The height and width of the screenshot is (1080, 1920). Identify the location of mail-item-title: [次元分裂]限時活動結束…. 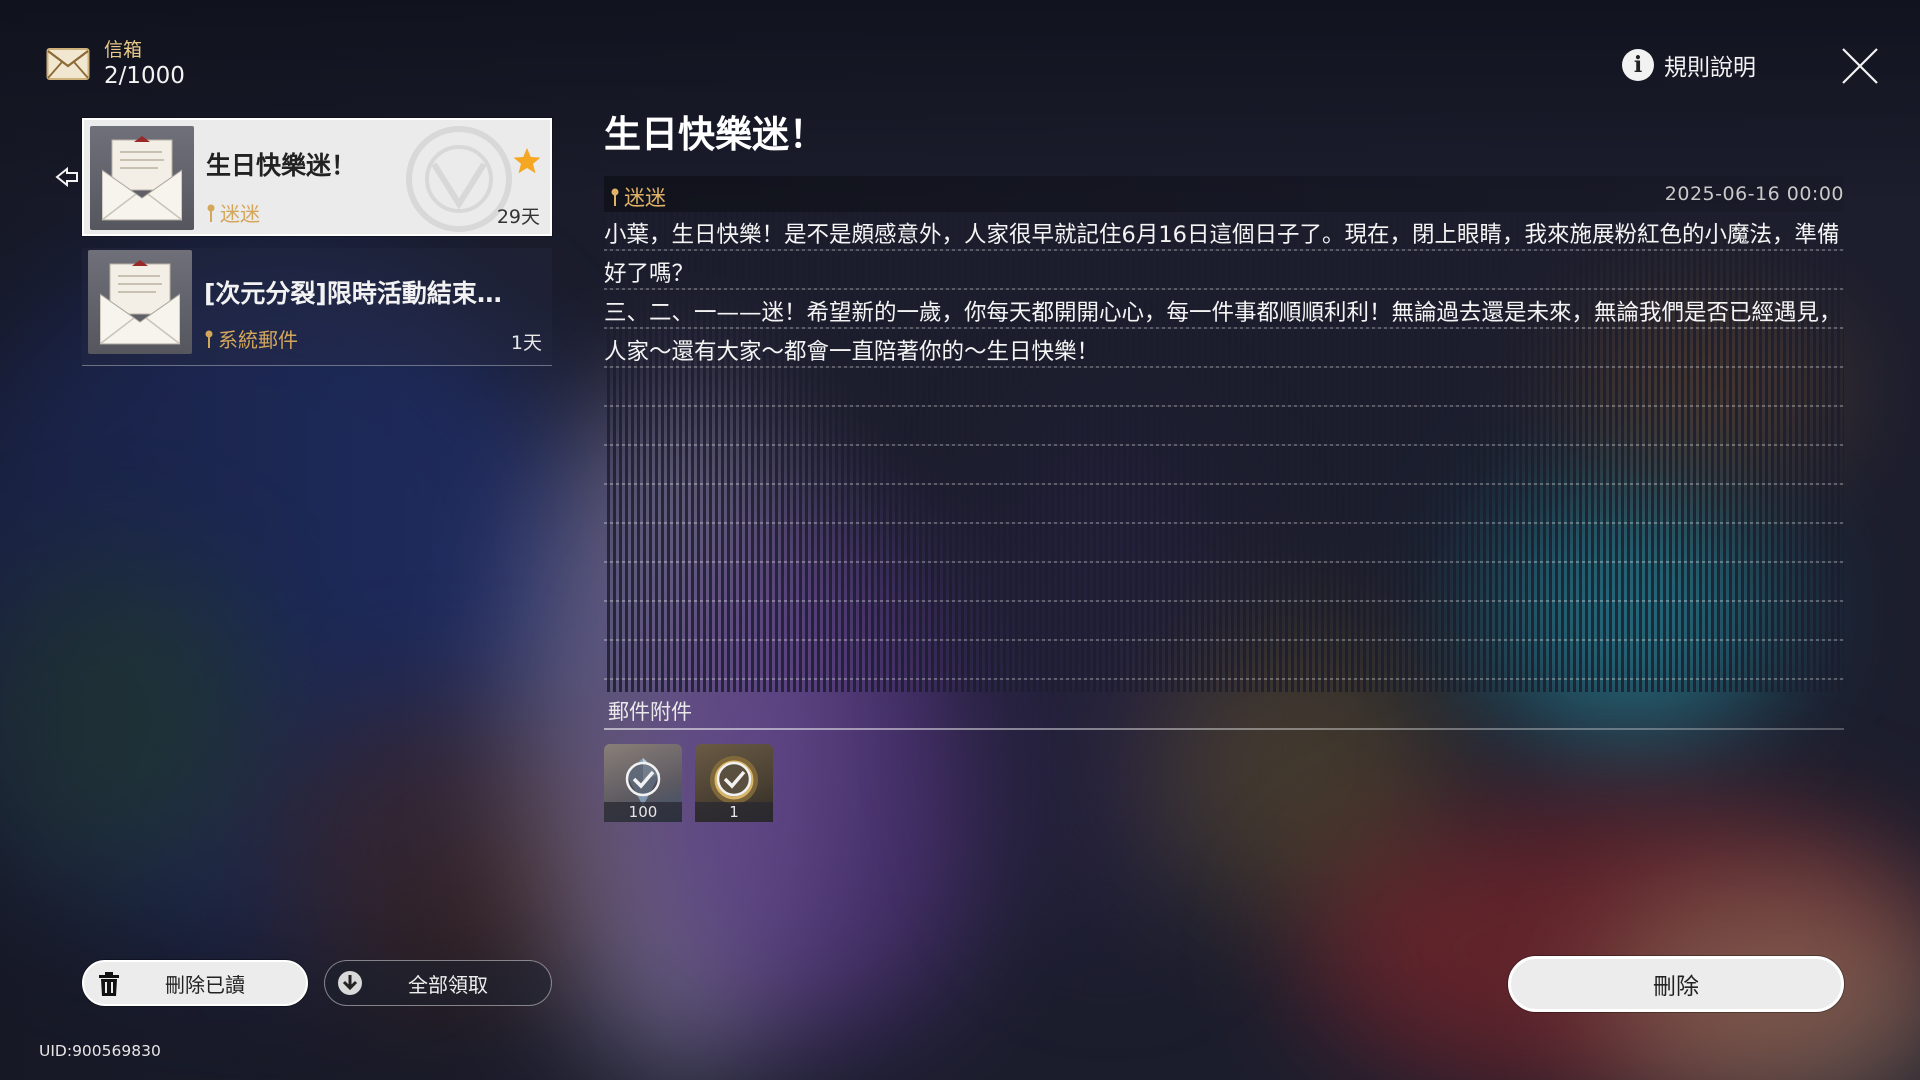
(353, 293).